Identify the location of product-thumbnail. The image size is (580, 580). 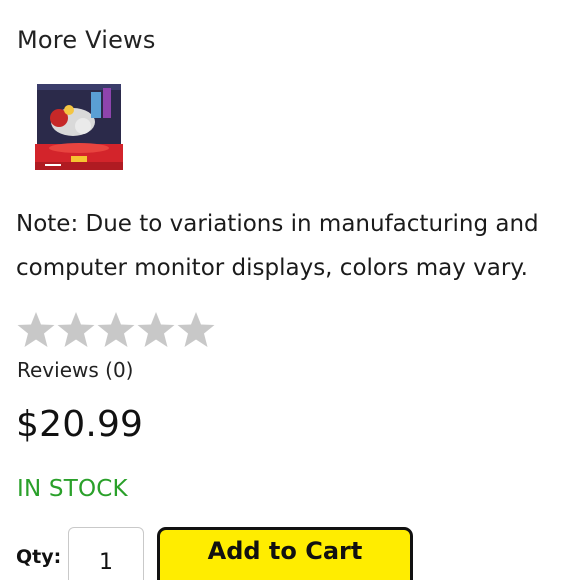
(79, 128).